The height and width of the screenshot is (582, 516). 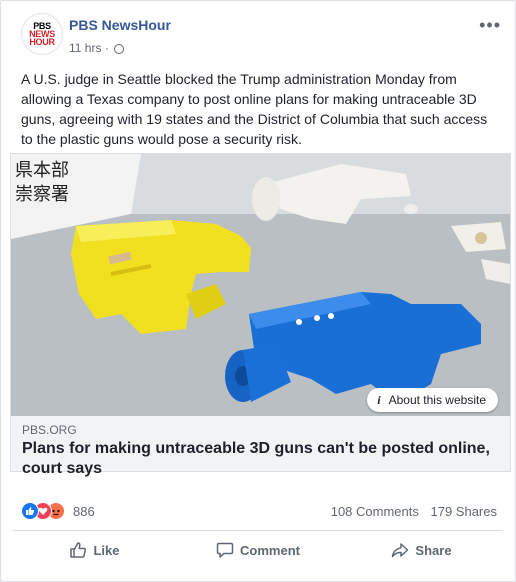 I want to click on shares-count: 179 Shares, so click(x=464, y=511).